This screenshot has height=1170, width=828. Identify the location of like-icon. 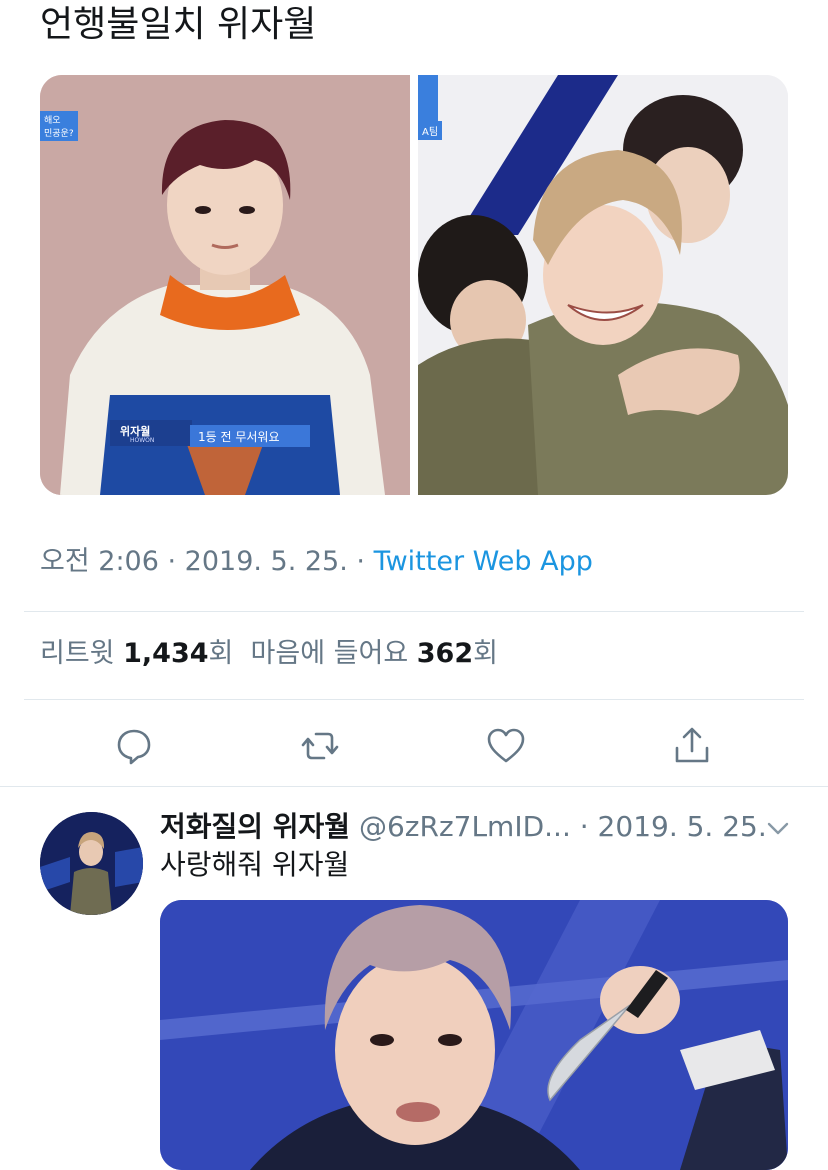
(506, 745).